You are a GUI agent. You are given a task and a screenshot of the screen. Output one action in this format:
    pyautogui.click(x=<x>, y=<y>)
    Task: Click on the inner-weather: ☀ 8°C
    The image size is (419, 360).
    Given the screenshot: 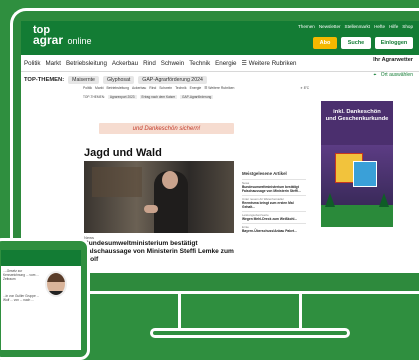 What is the action you would take?
    pyautogui.click(x=305, y=88)
    